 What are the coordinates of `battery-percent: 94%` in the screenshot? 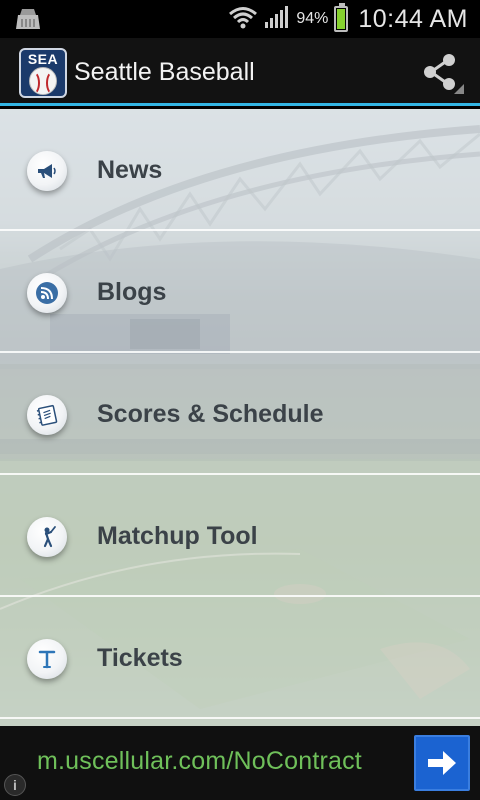 It's located at (312, 18).